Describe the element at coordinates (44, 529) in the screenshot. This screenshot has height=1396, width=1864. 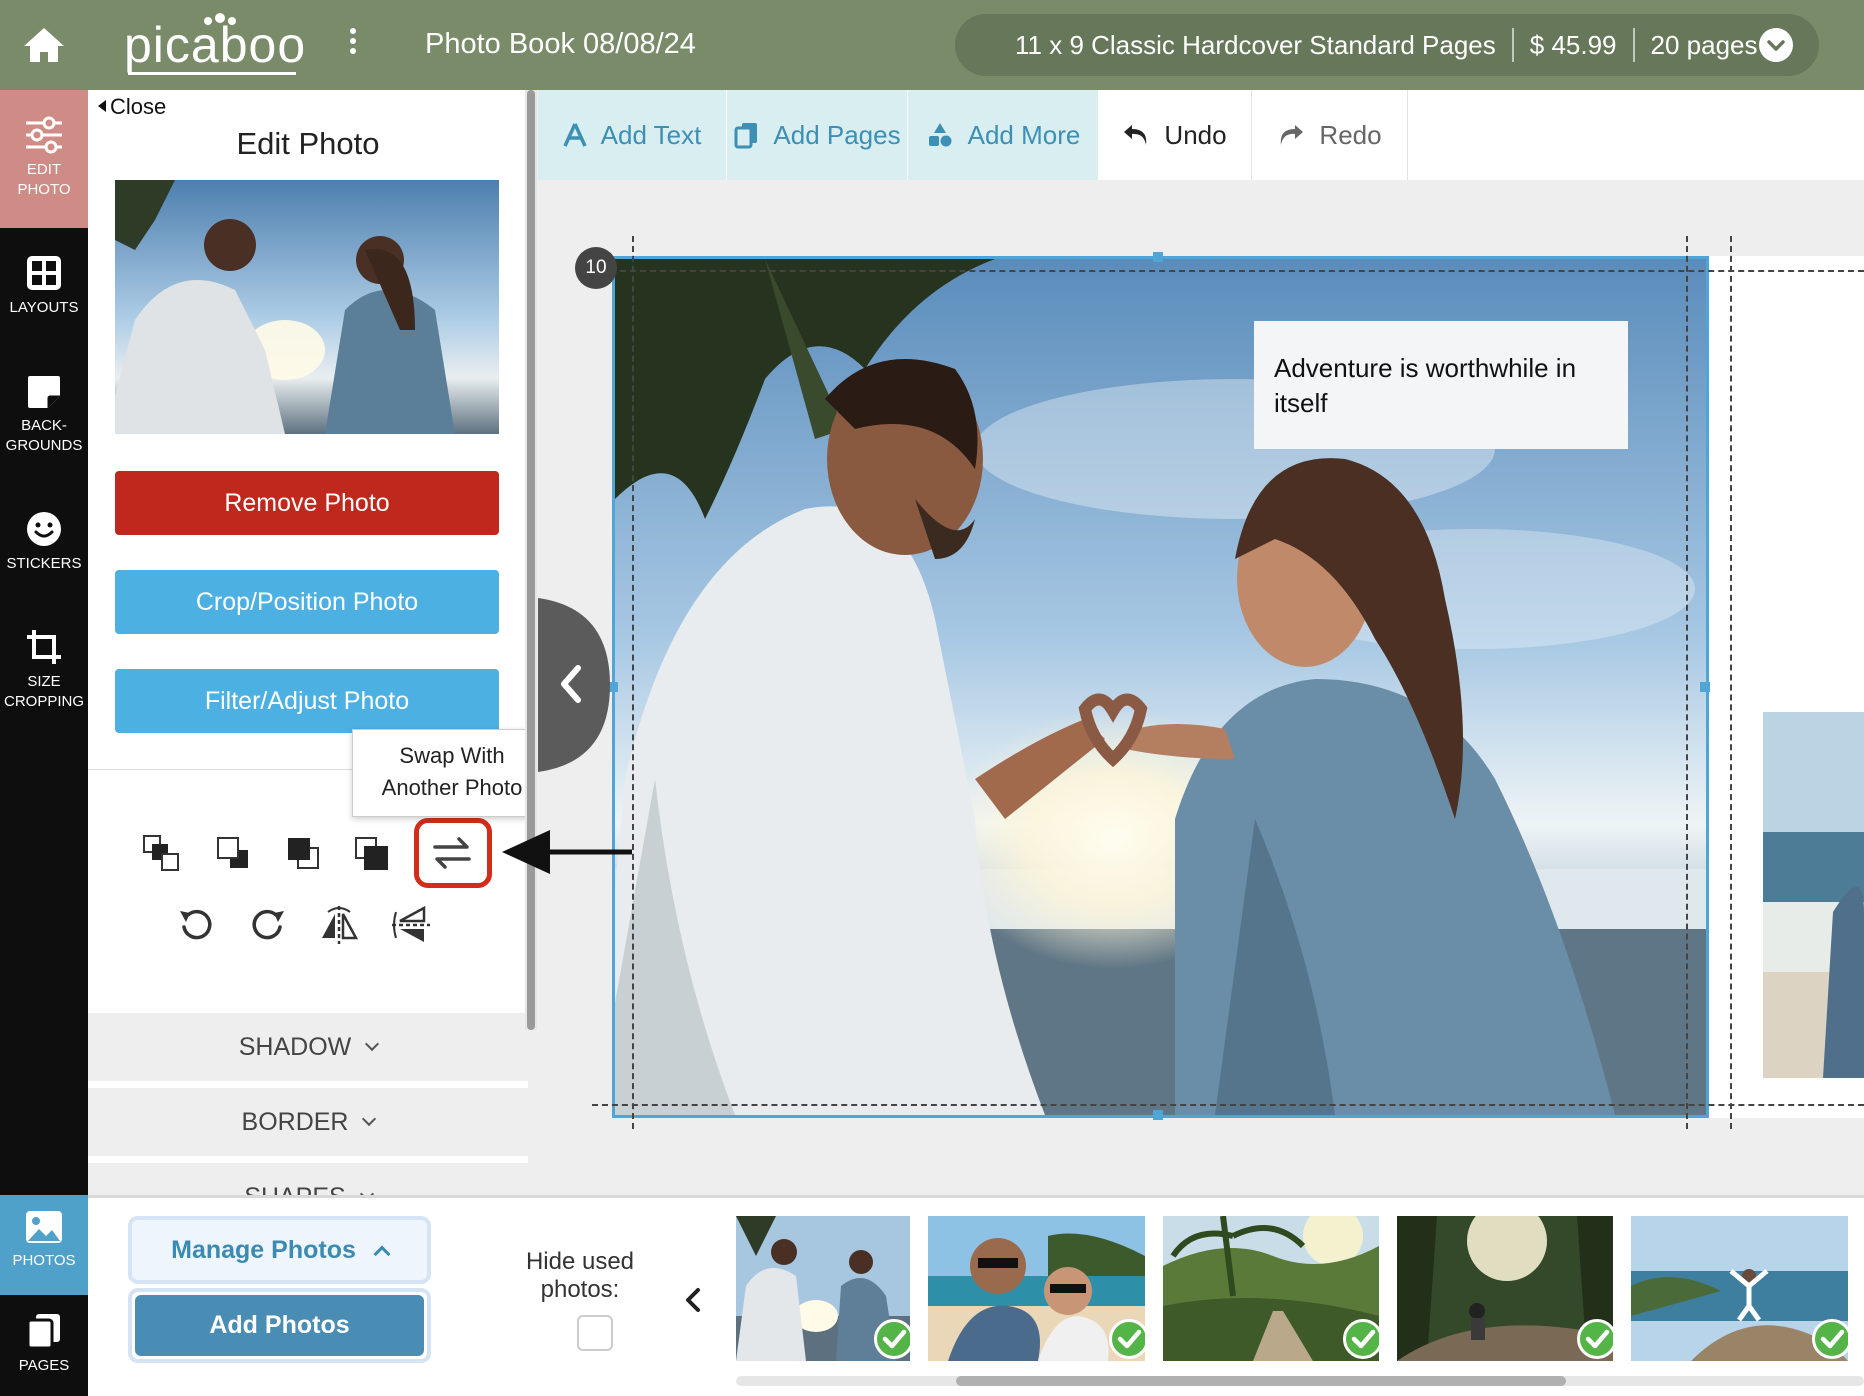
I see `smiley-icon` at that location.